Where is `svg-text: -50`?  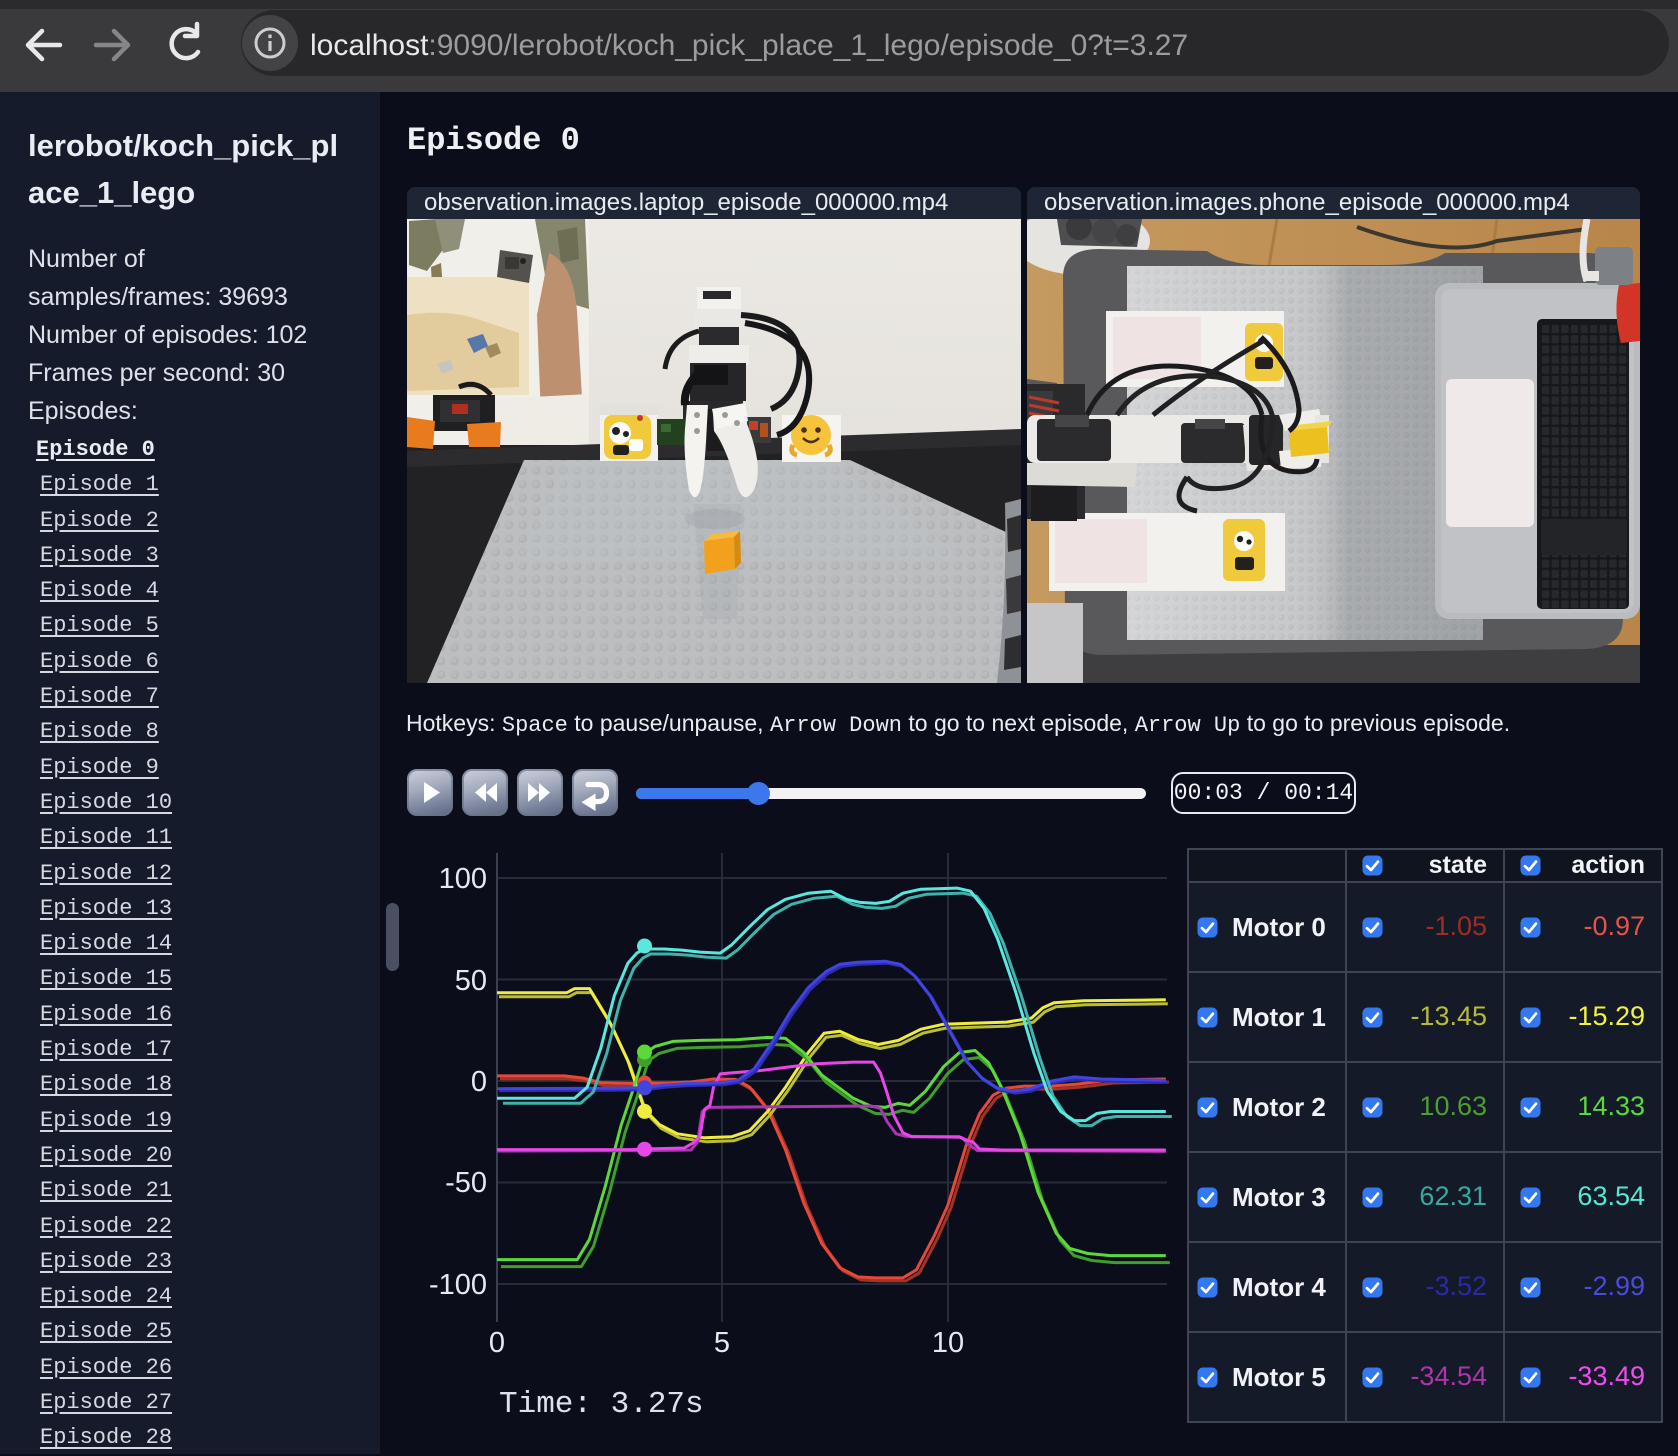 svg-text: -50 is located at coordinates (466, 1183).